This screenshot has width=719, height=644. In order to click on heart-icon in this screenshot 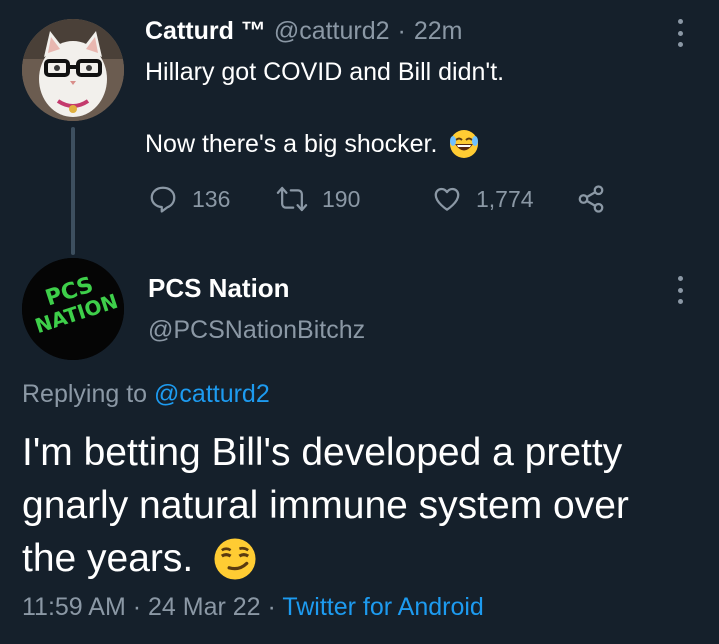, I will do `click(447, 199)`.